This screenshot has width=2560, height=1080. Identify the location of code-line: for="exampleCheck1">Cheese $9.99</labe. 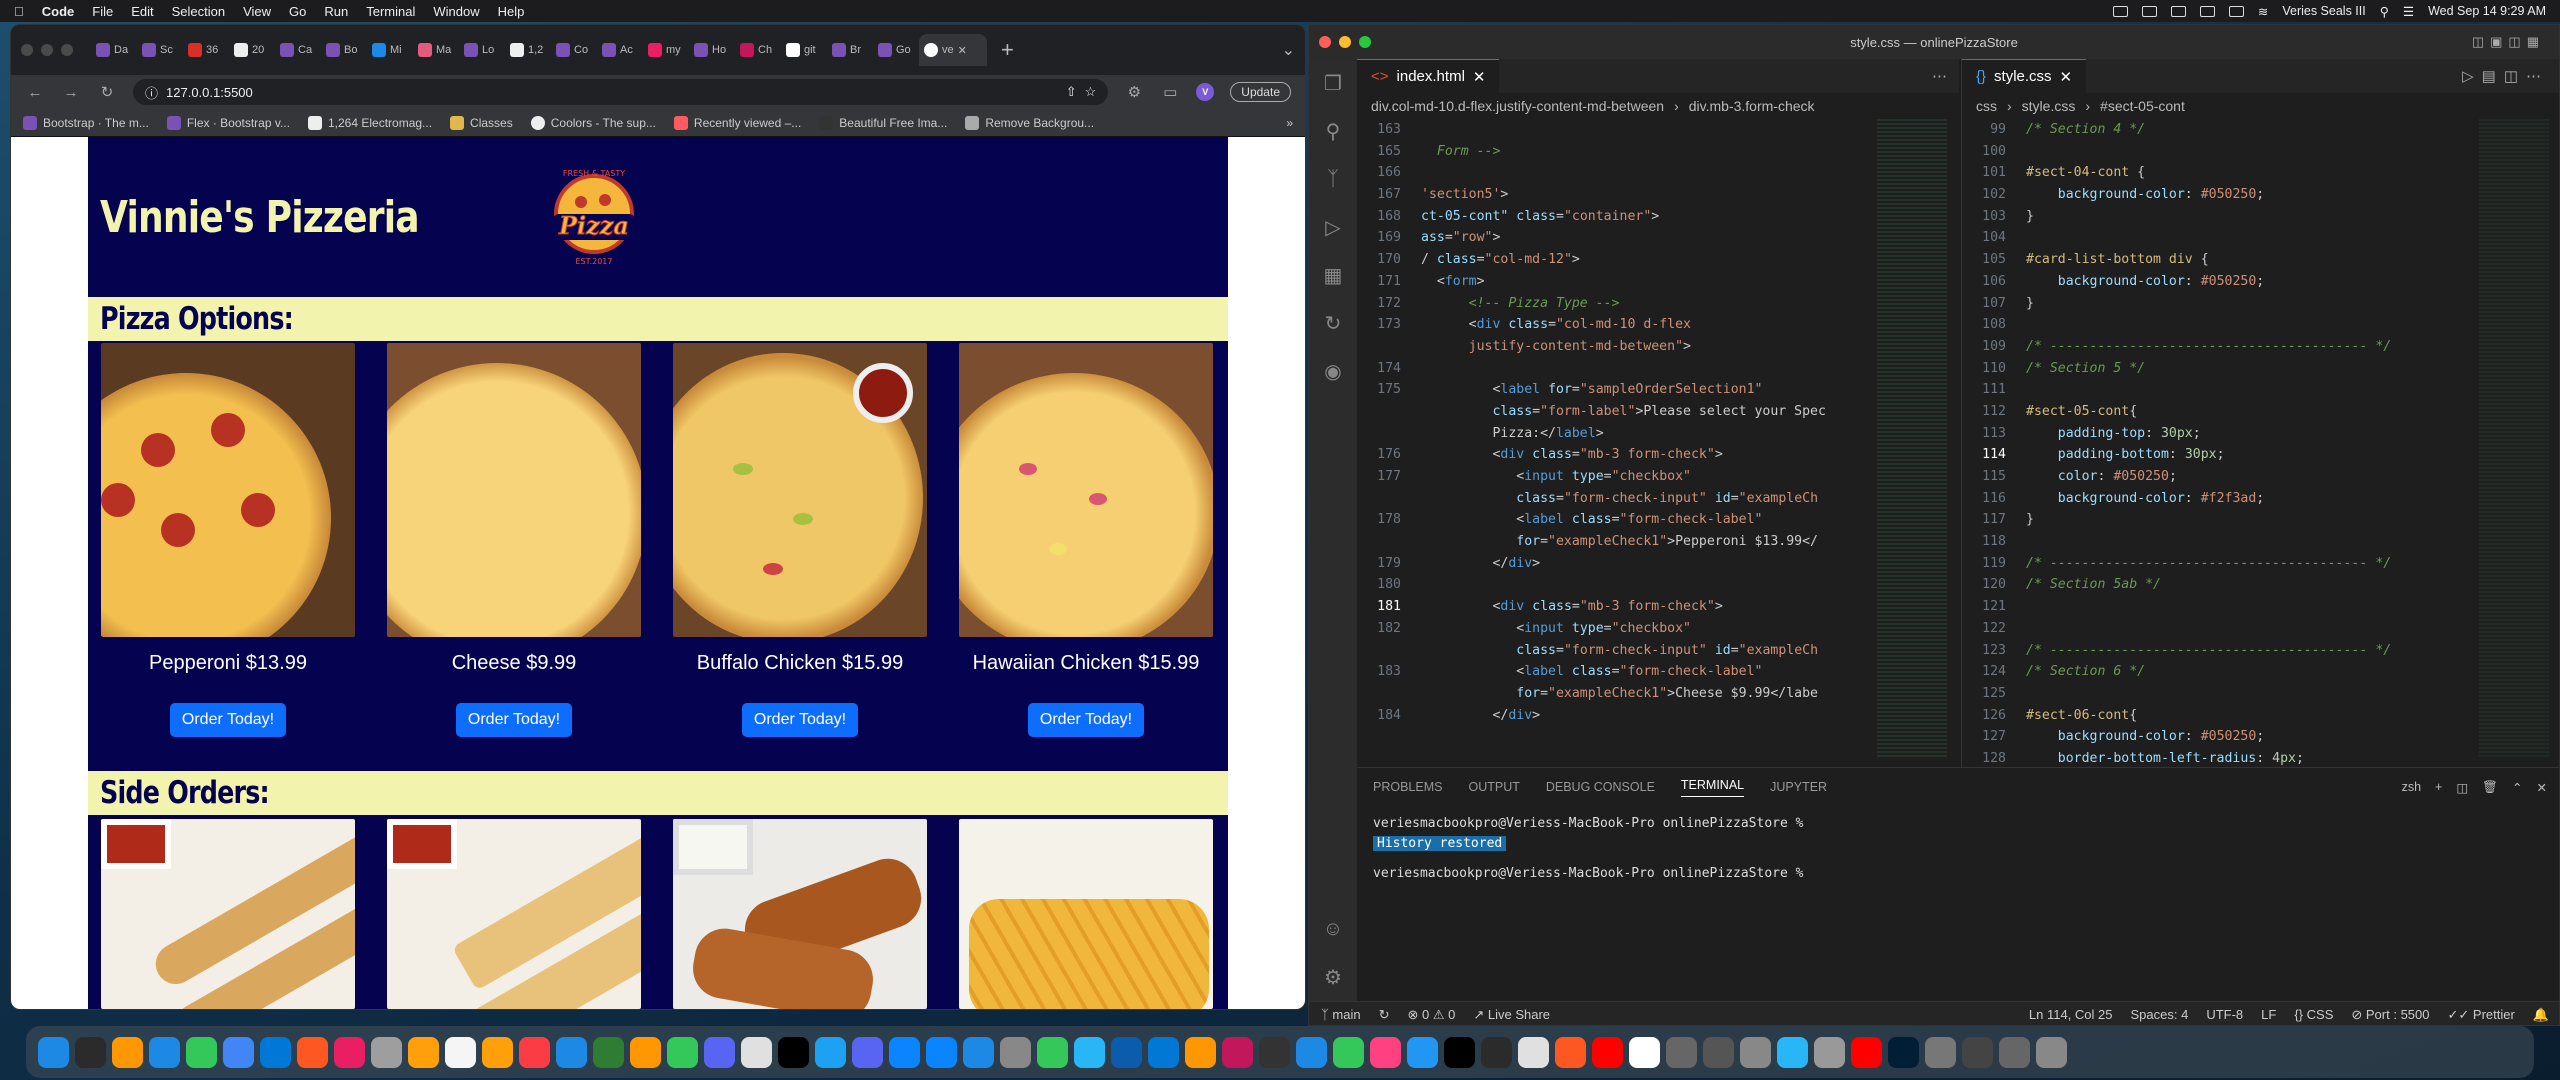
(1658, 694).